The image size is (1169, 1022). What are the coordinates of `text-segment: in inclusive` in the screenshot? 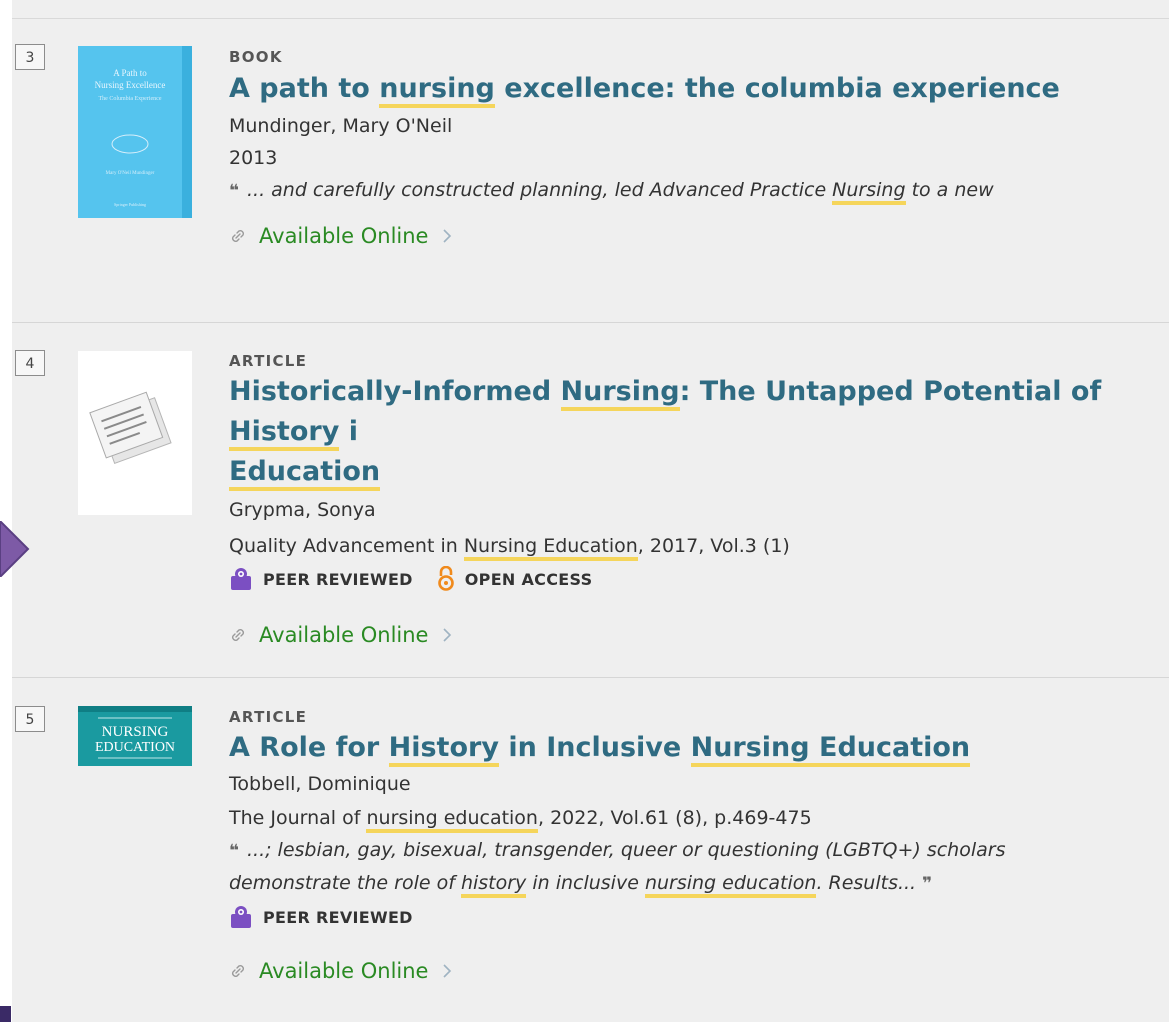 It's located at (585, 883).